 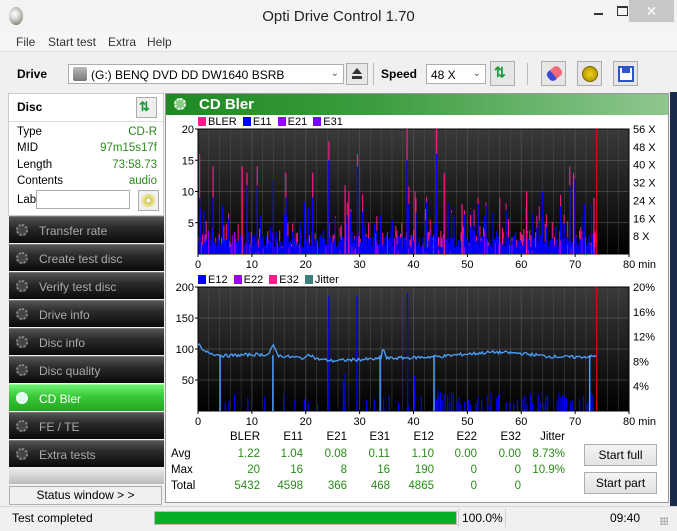 What do you see at coordinates (644, 148) in the screenshot?
I see `y2-tick-label: 48 X` at bounding box center [644, 148].